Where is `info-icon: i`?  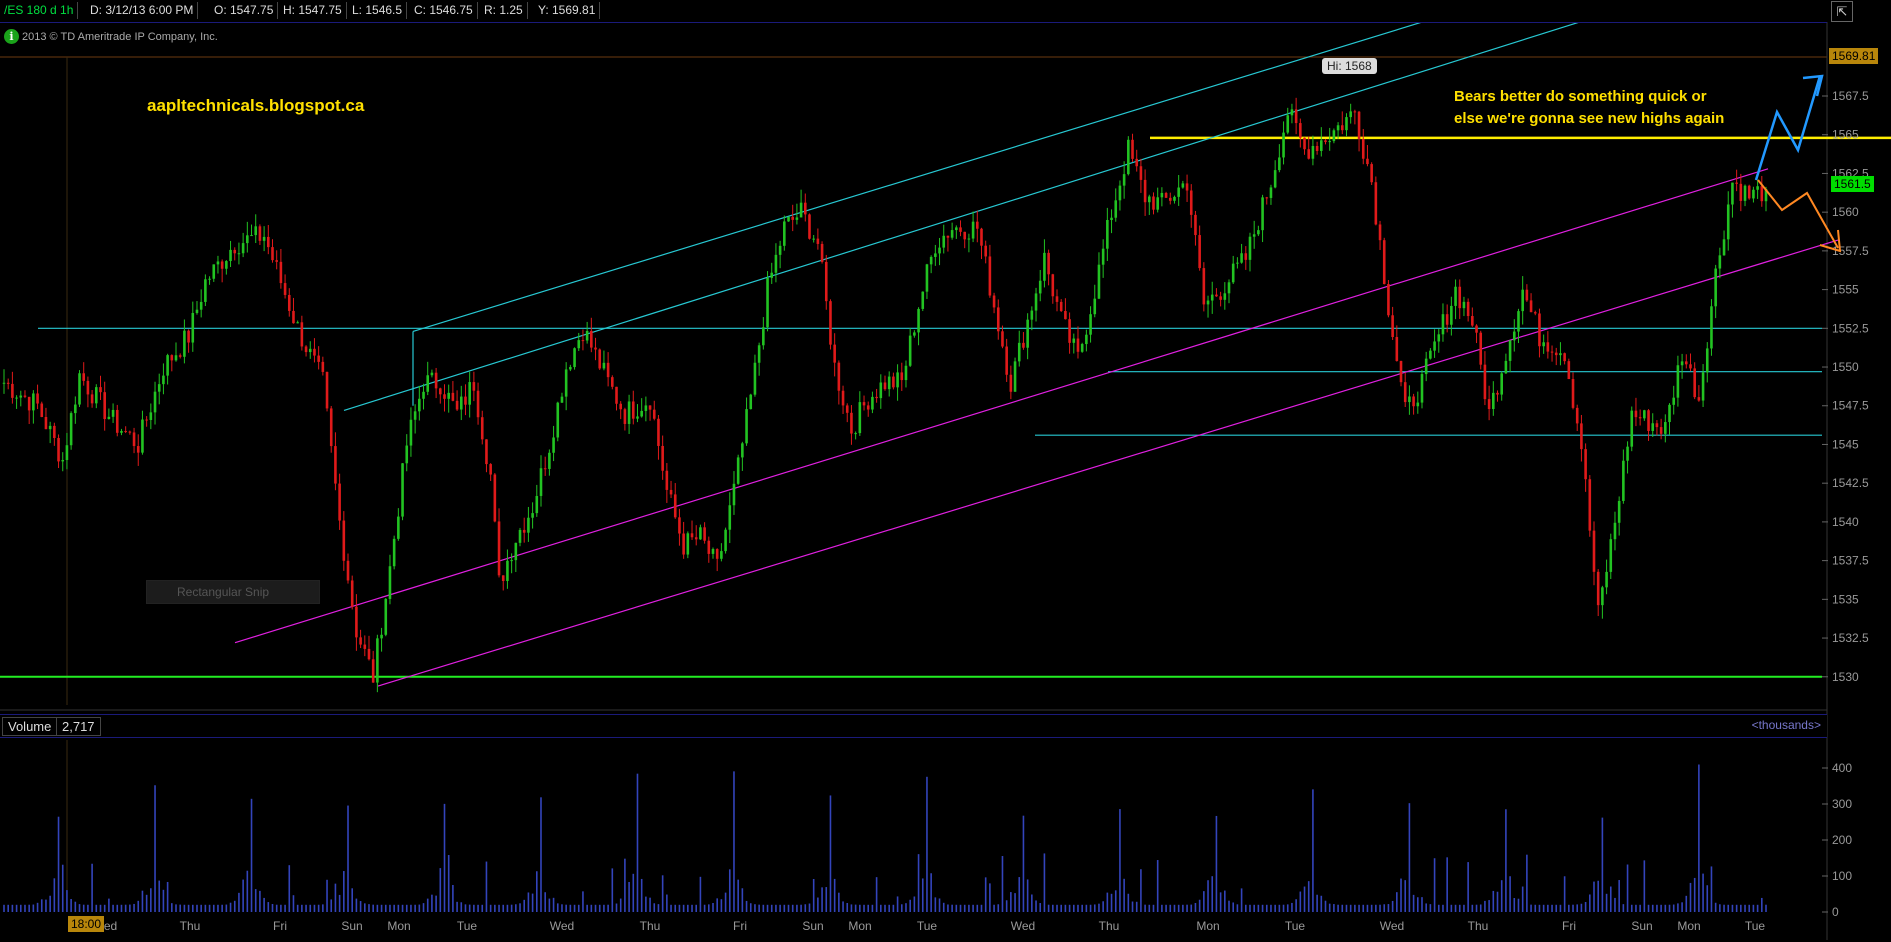 info-icon: i is located at coordinates (11, 36).